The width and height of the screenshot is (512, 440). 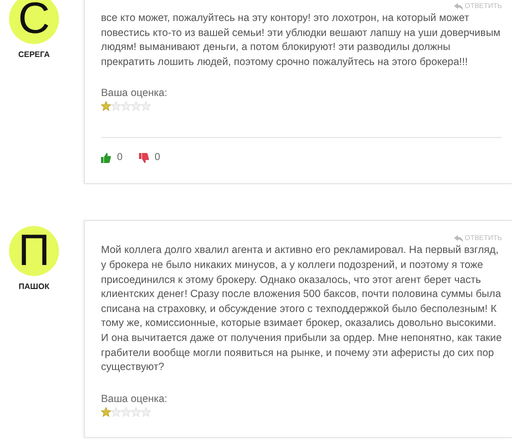 What do you see at coordinates (301, 41) in the screenshot?
I see `comment-text: все кто может, пожалуйтесь на эту контору! это лохотрон, на который может повестись кто-то из вашей семьи! эти ублюдки вешают лапшу на уши доверчивым людям! выманивают деньги, а потом блокируют! эти разводилы должны прекратить лошить людей, поэтому срочно пожалуйтесь на этого брокера!!!` at bounding box center [301, 41].